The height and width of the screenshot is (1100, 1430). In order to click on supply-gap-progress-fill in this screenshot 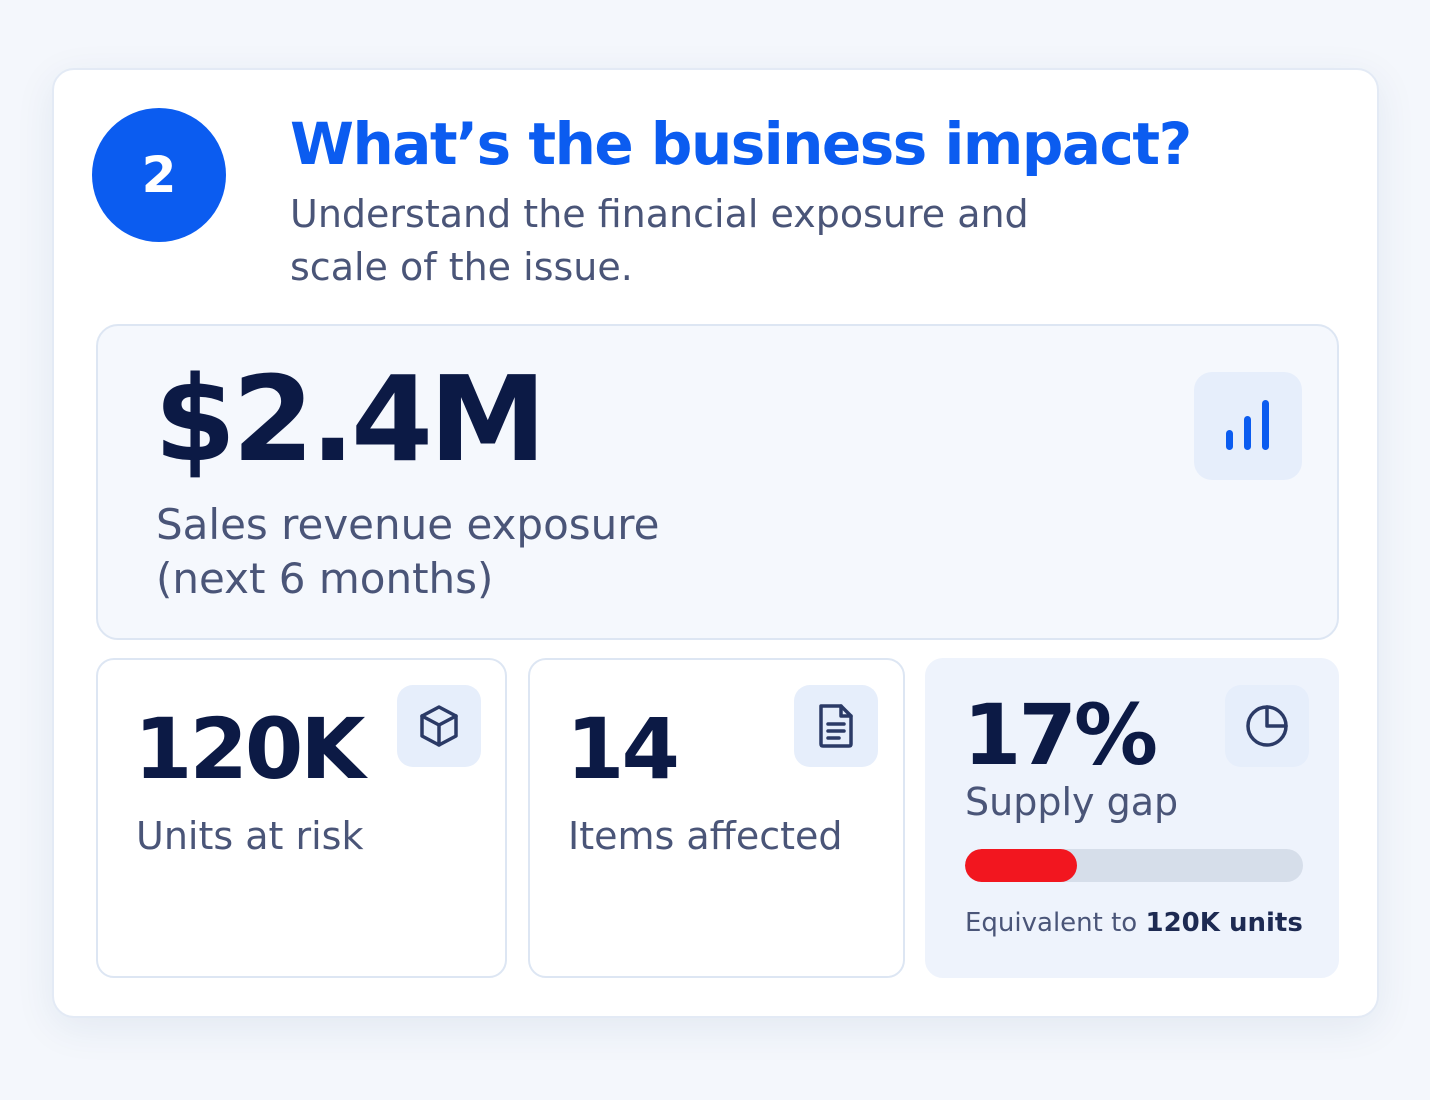, I will do `click(1021, 865)`.